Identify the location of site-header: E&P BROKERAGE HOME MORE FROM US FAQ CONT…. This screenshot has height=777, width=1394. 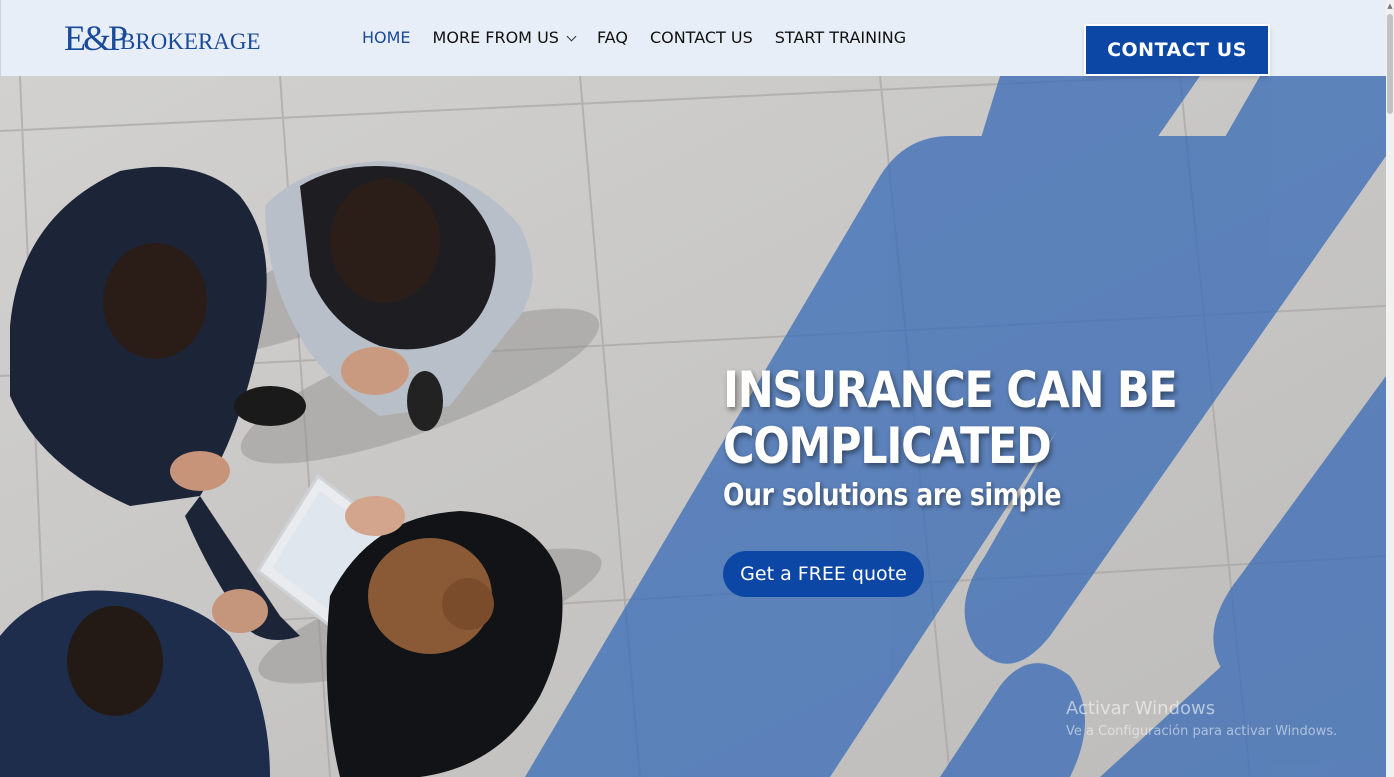
(693, 38).